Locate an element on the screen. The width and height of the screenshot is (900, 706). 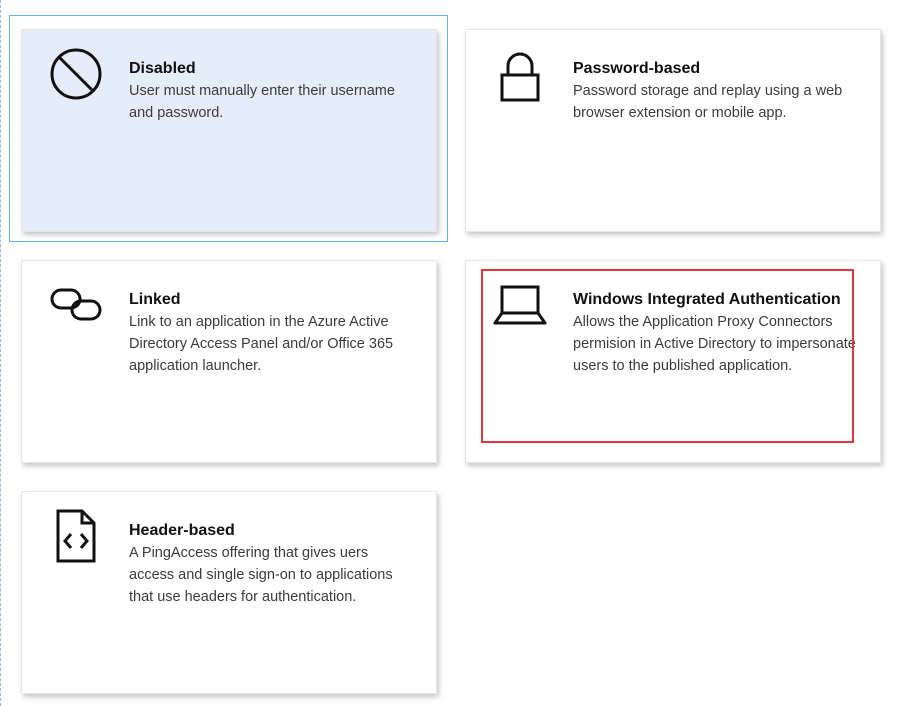
tile-title: Header-based is located at coordinates (182, 530).